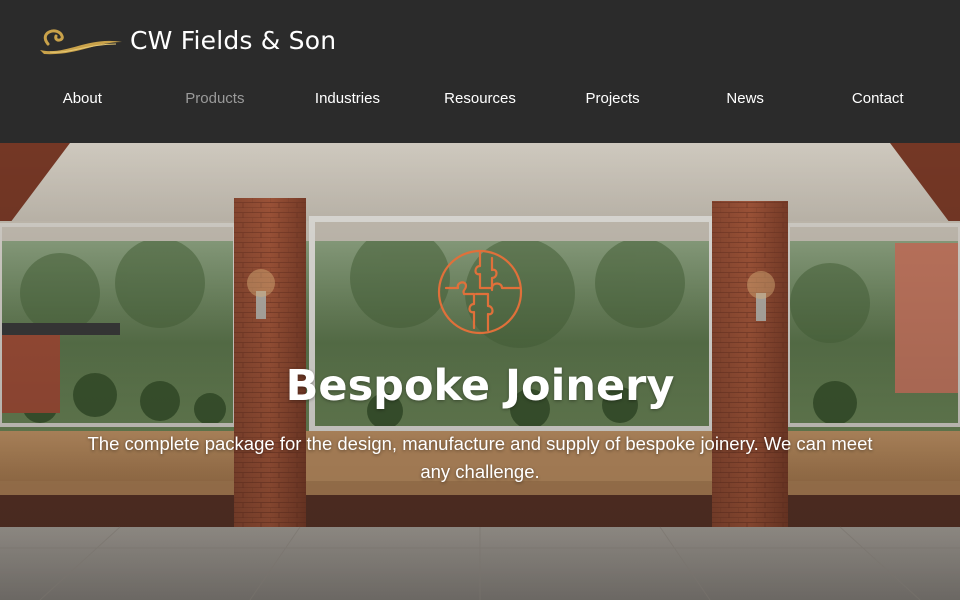 The width and height of the screenshot is (960, 600). I want to click on nav-item-industries: Industries, so click(347, 99).